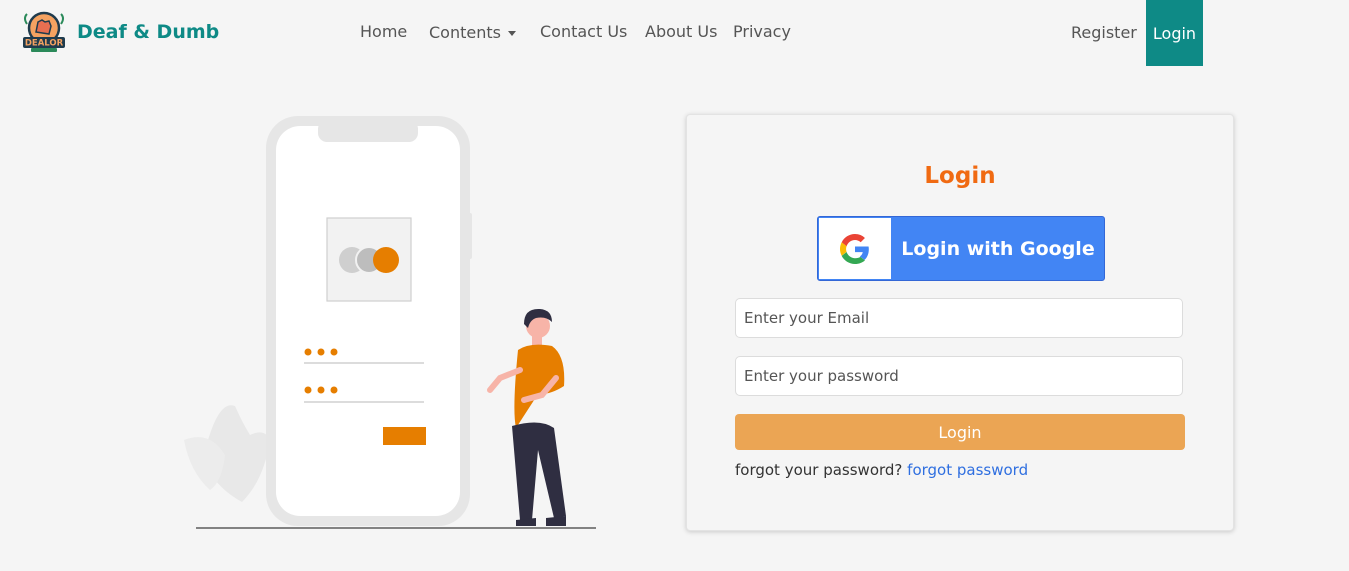 The height and width of the screenshot is (571, 1349). I want to click on email-field, so click(959, 318).